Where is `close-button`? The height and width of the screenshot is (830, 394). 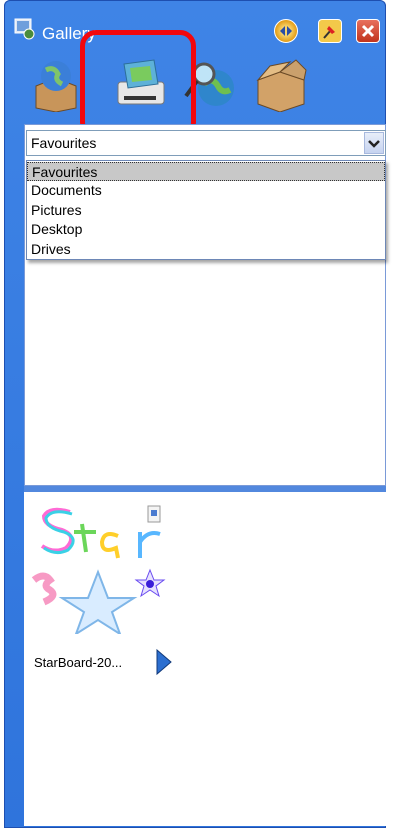 close-button is located at coordinates (368, 31).